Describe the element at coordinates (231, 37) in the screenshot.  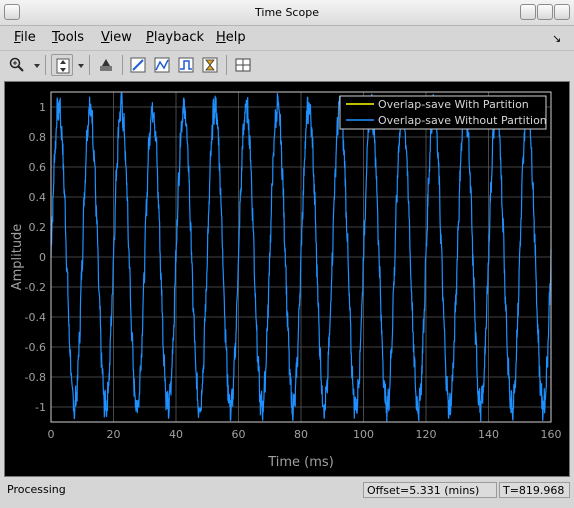
I see `menu-help: Help` at that location.